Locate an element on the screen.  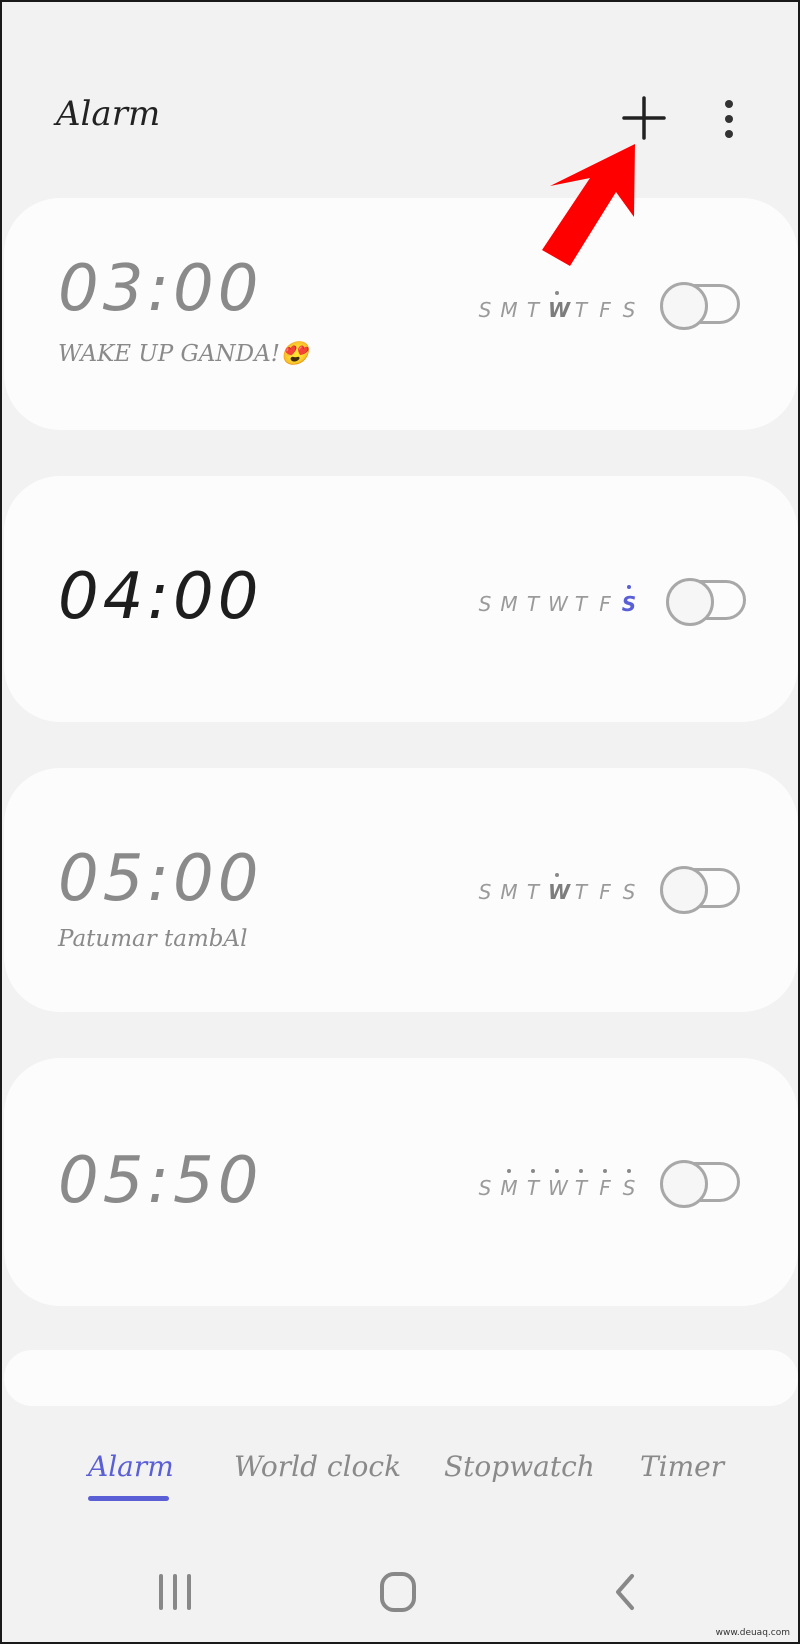
back-button is located at coordinates (626, 1592).